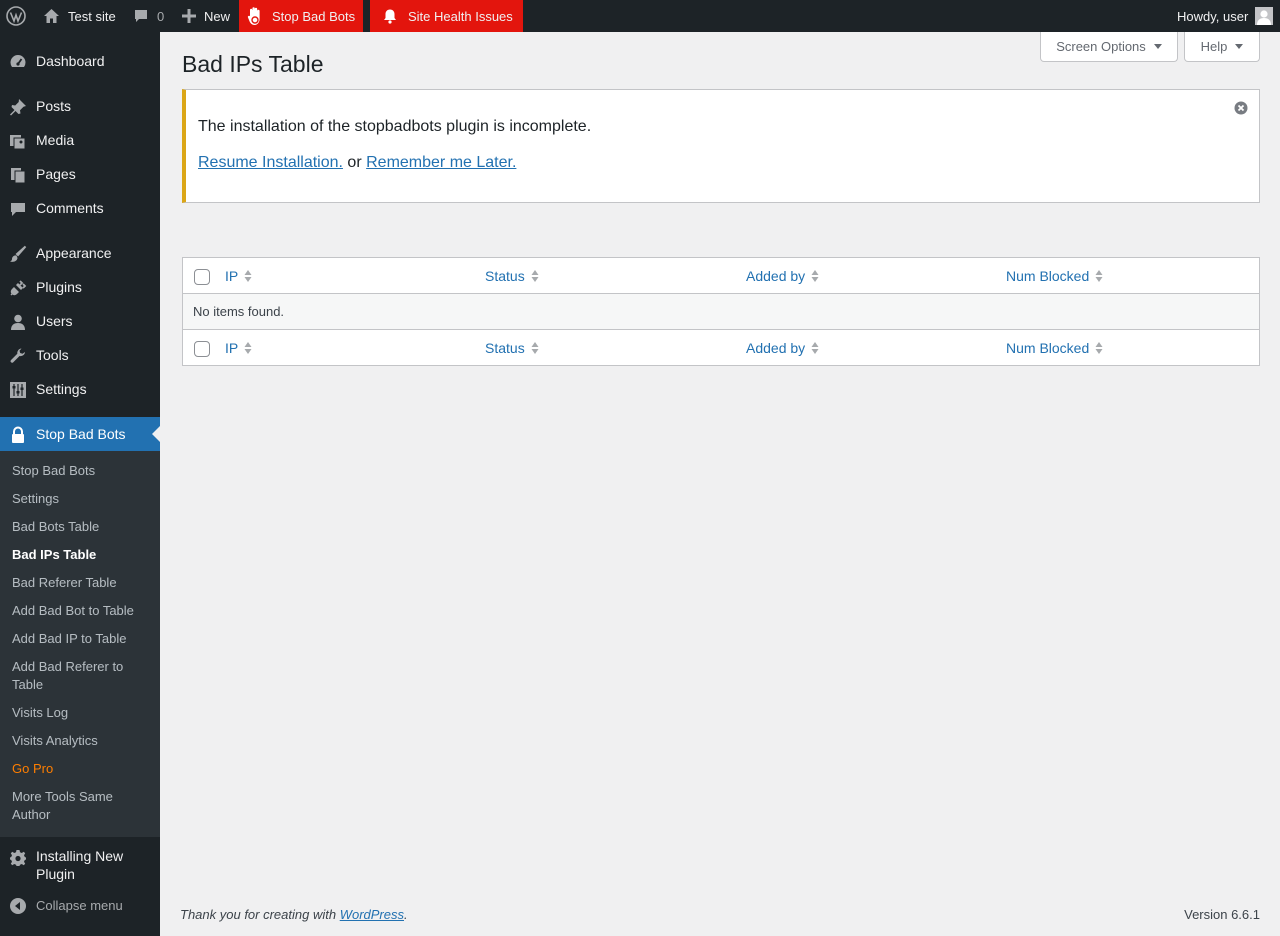  Describe the element at coordinates (18, 16) in the screenshot. I see `wordpress-logo-icon` at that location.